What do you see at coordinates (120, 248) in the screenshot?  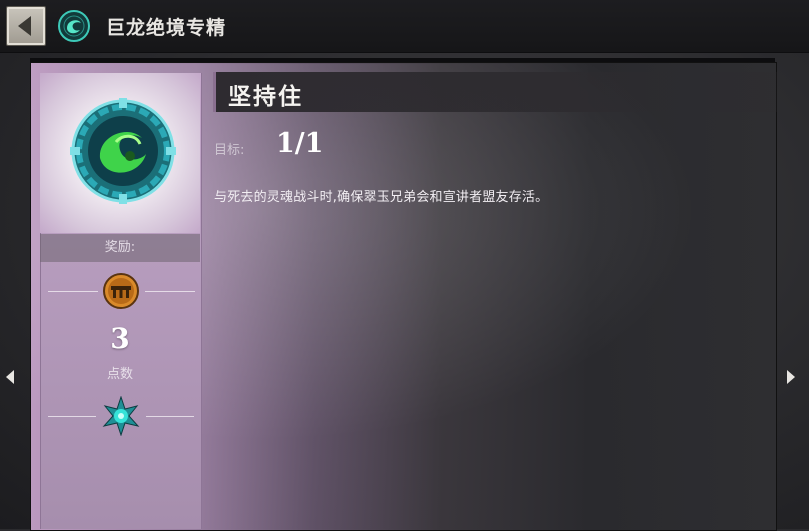 I see `reward-label: 奖励:` at bounding box center [120, 248].